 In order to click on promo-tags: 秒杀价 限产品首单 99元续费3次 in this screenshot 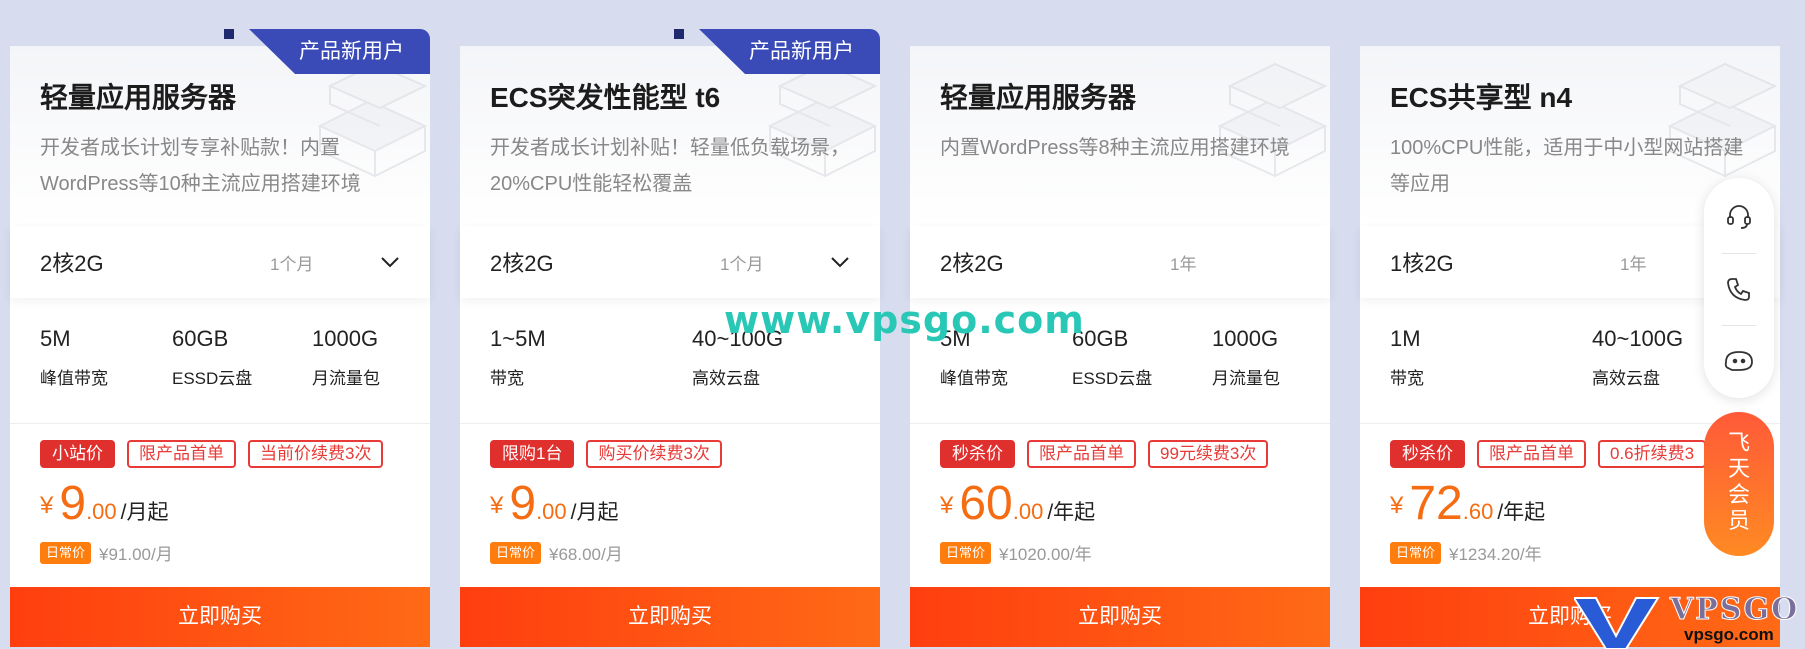, I will do `click(1104, 454)`.